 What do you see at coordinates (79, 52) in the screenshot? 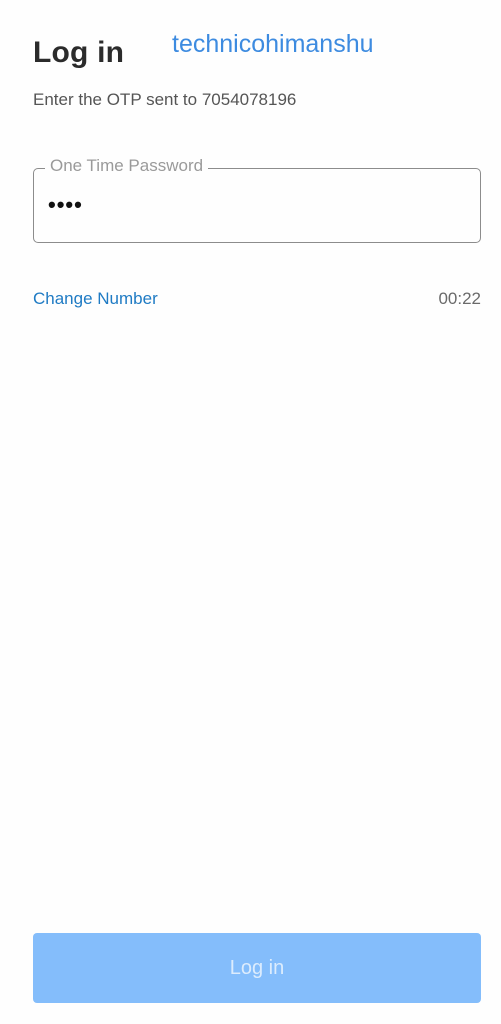
I see `page-title: Log in` at bounding box center [79, 52].